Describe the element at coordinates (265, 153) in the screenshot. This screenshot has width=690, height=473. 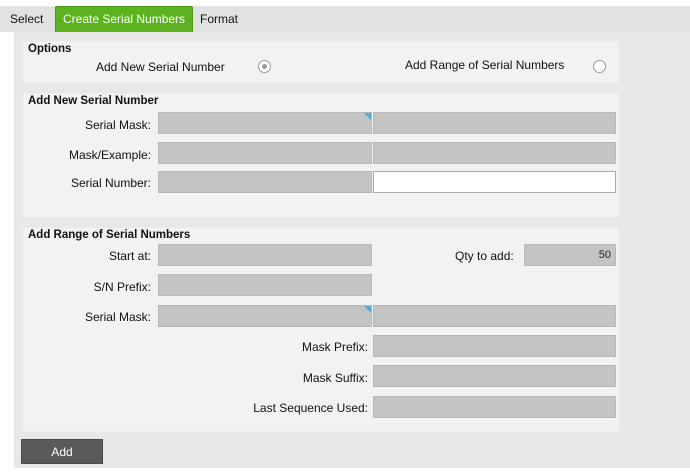
I see `mask-example-field-left` at that location.